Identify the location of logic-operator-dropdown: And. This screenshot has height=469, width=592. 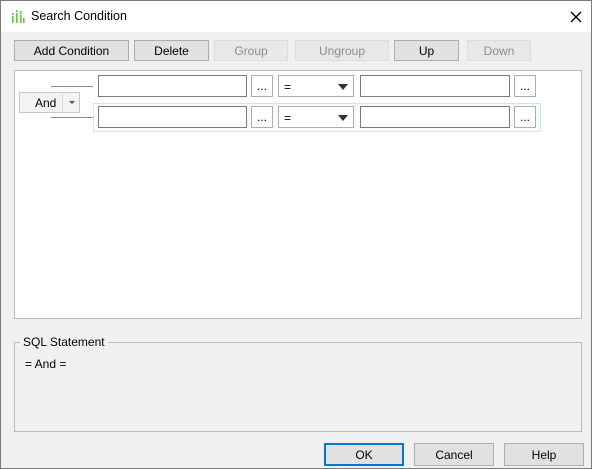
(49, 102).